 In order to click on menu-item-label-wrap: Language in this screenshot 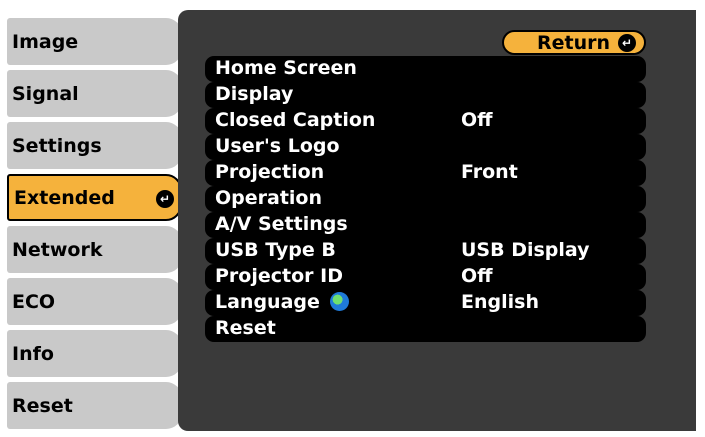, I will do `click(282, 302)`.